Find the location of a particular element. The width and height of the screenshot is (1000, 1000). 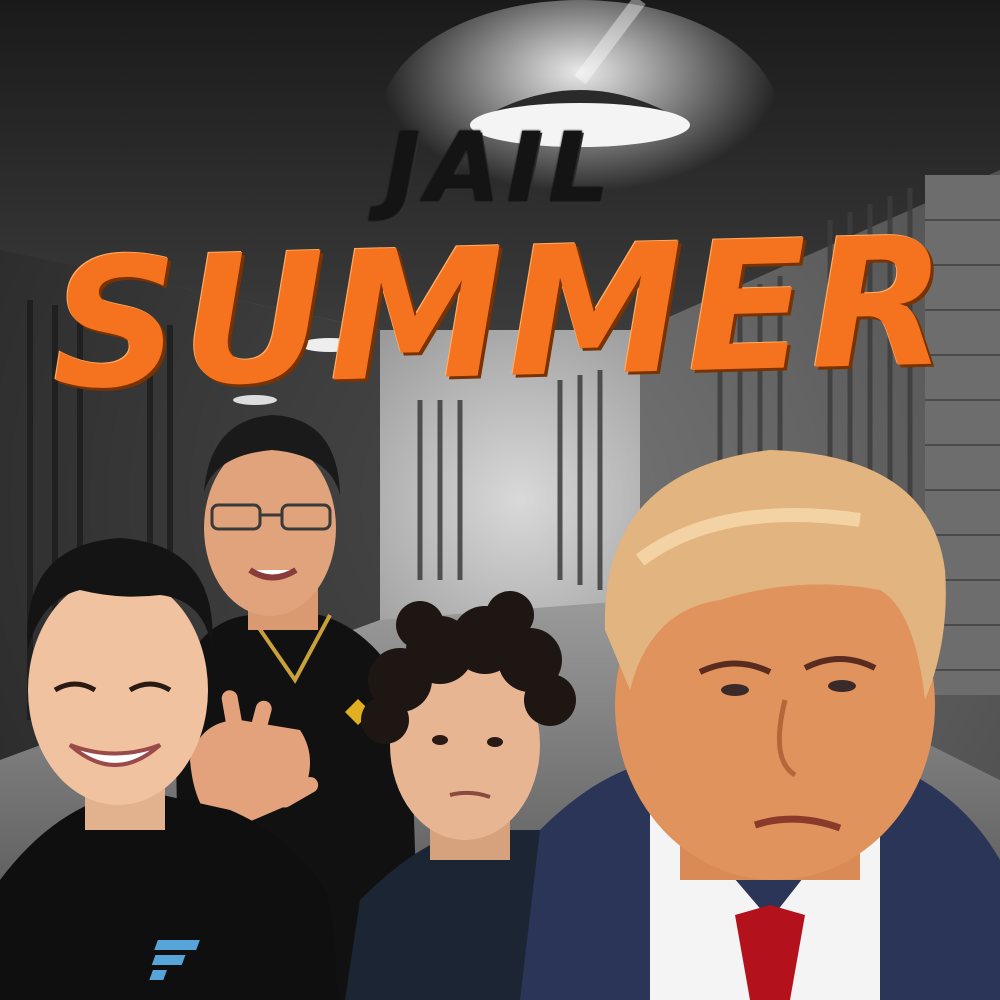

smile is located at coordinates (273, 574).